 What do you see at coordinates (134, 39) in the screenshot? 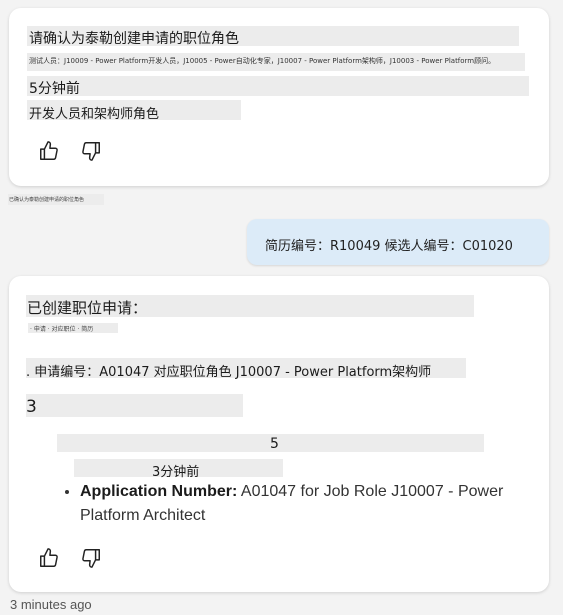
I see `card-heading: 请确认为泰勒创建申请的职位角色` at bounding box center [134, 39].